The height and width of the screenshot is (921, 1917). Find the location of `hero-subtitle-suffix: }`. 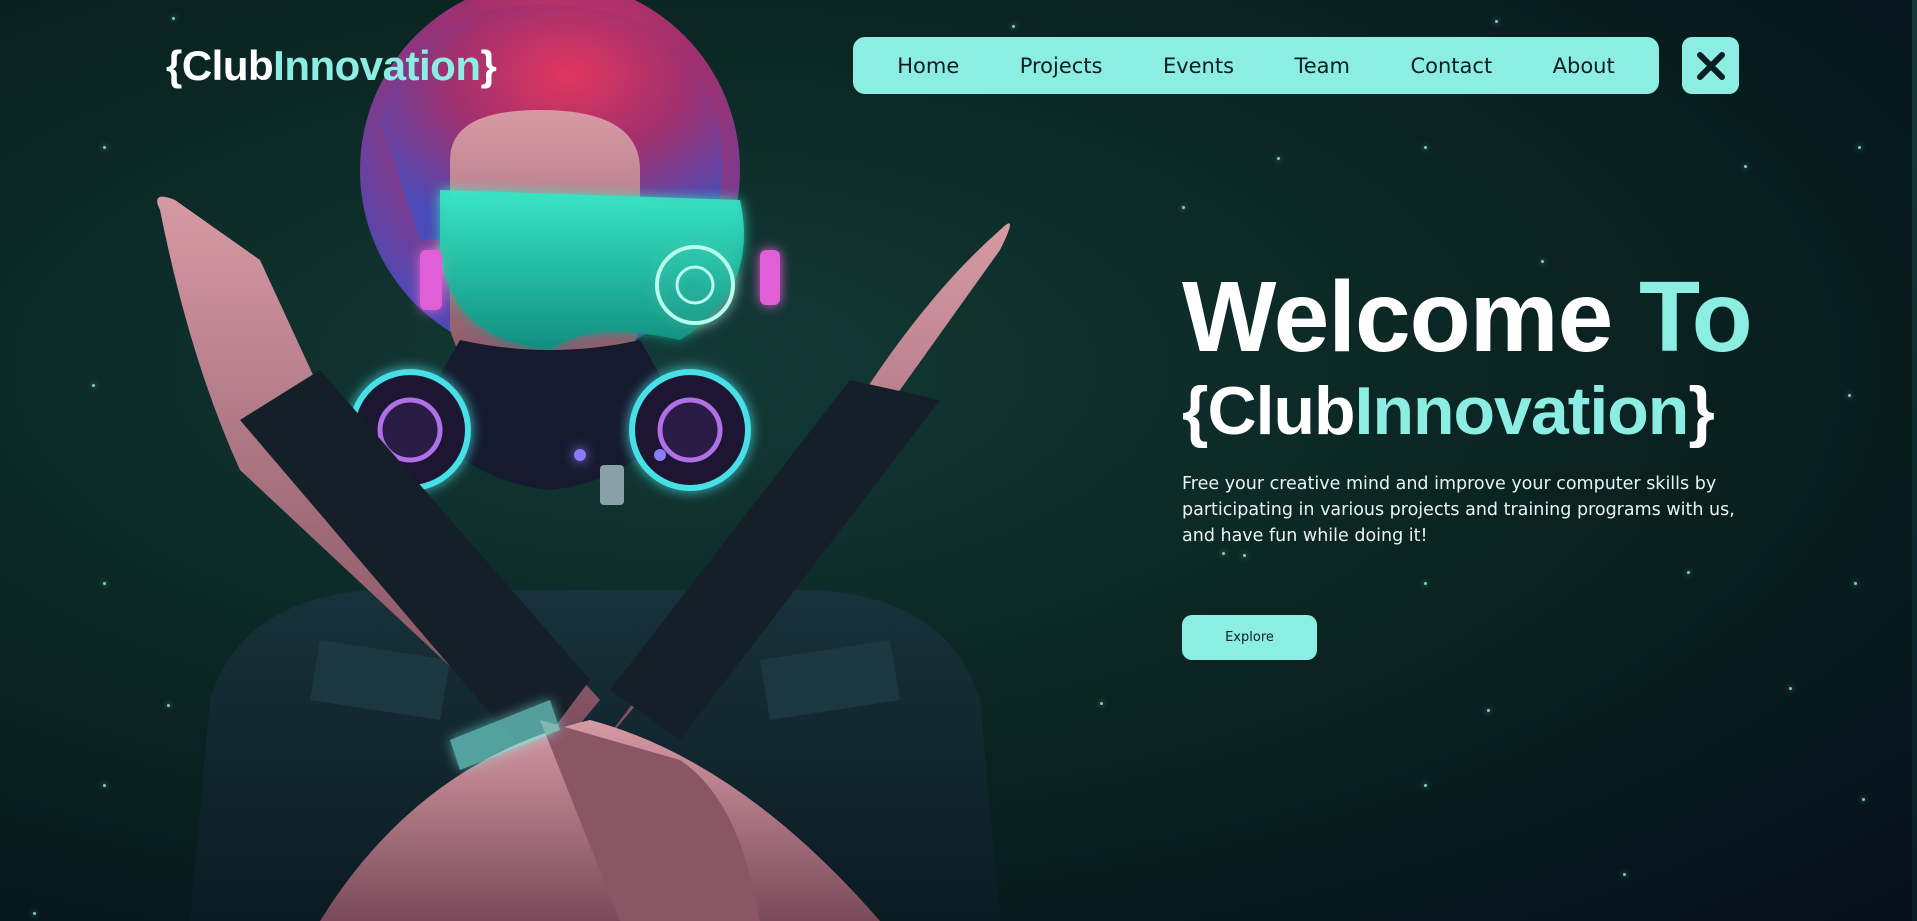

hero-subtitle-suffix: } is located at coordinates (1701, 411).